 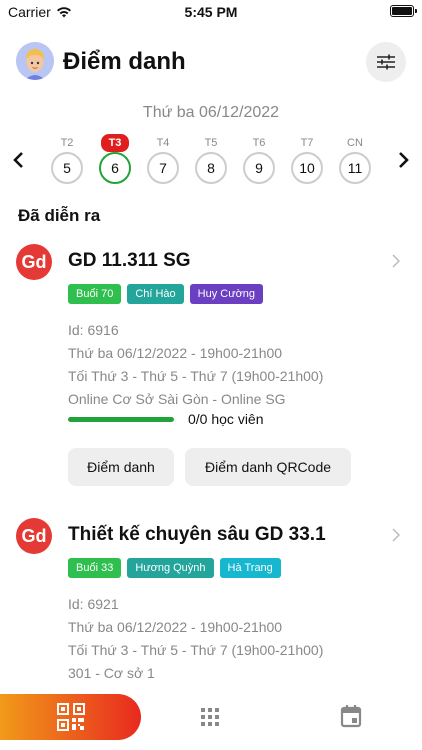 What do you see at coordinates (226, 419) in the screenshot?
I see `student-count: 0/0 học viên` at bounding box center [226, 419].